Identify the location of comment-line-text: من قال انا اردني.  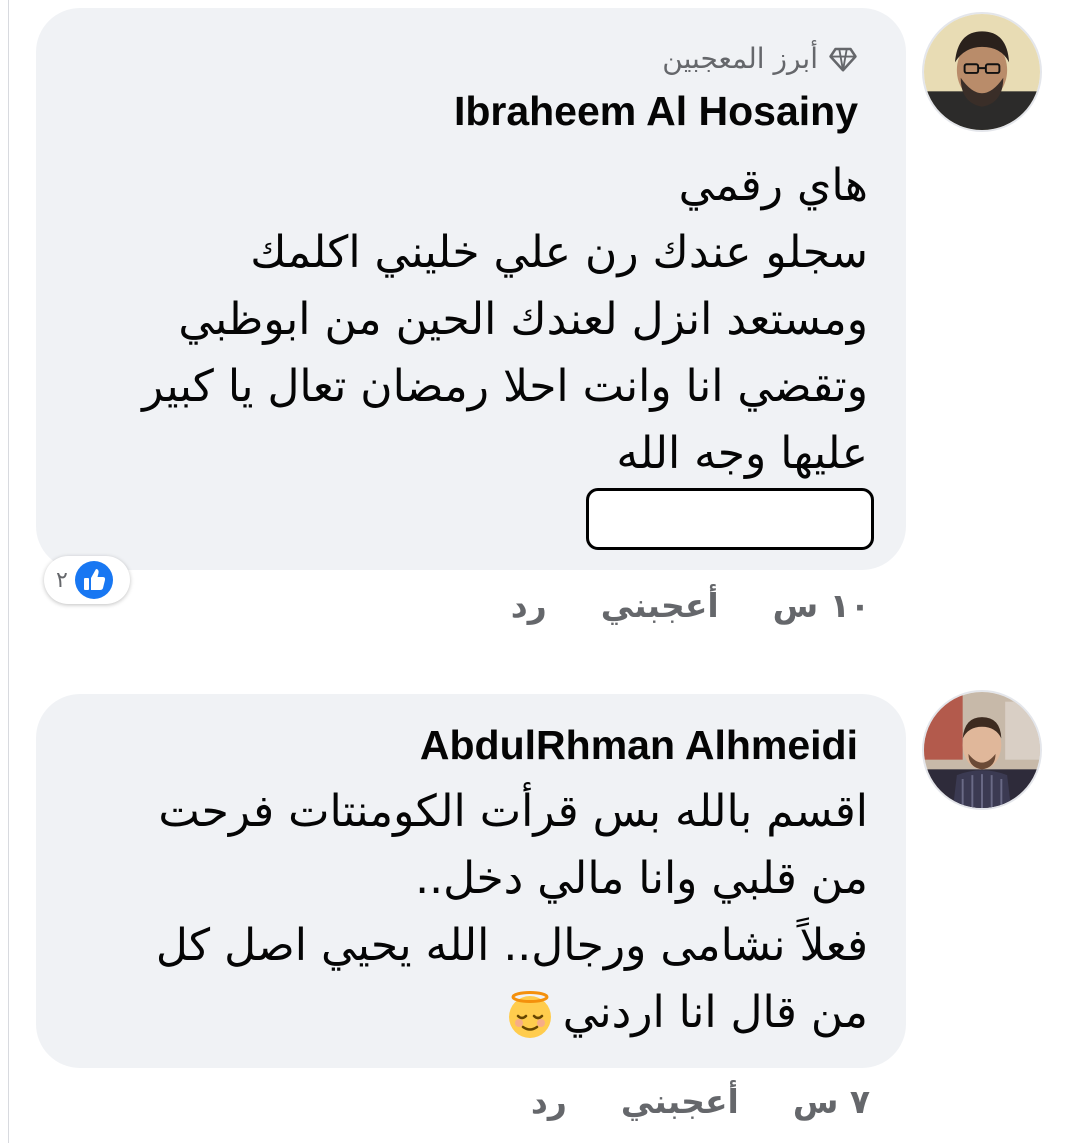
(715, 1012).